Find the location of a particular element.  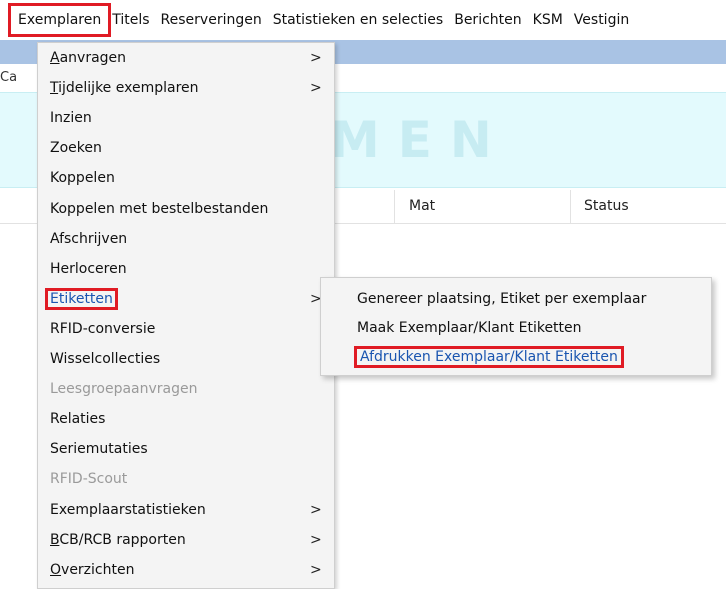

menu-item-zoeken: Zoeken is located at coordinates (76, 148).